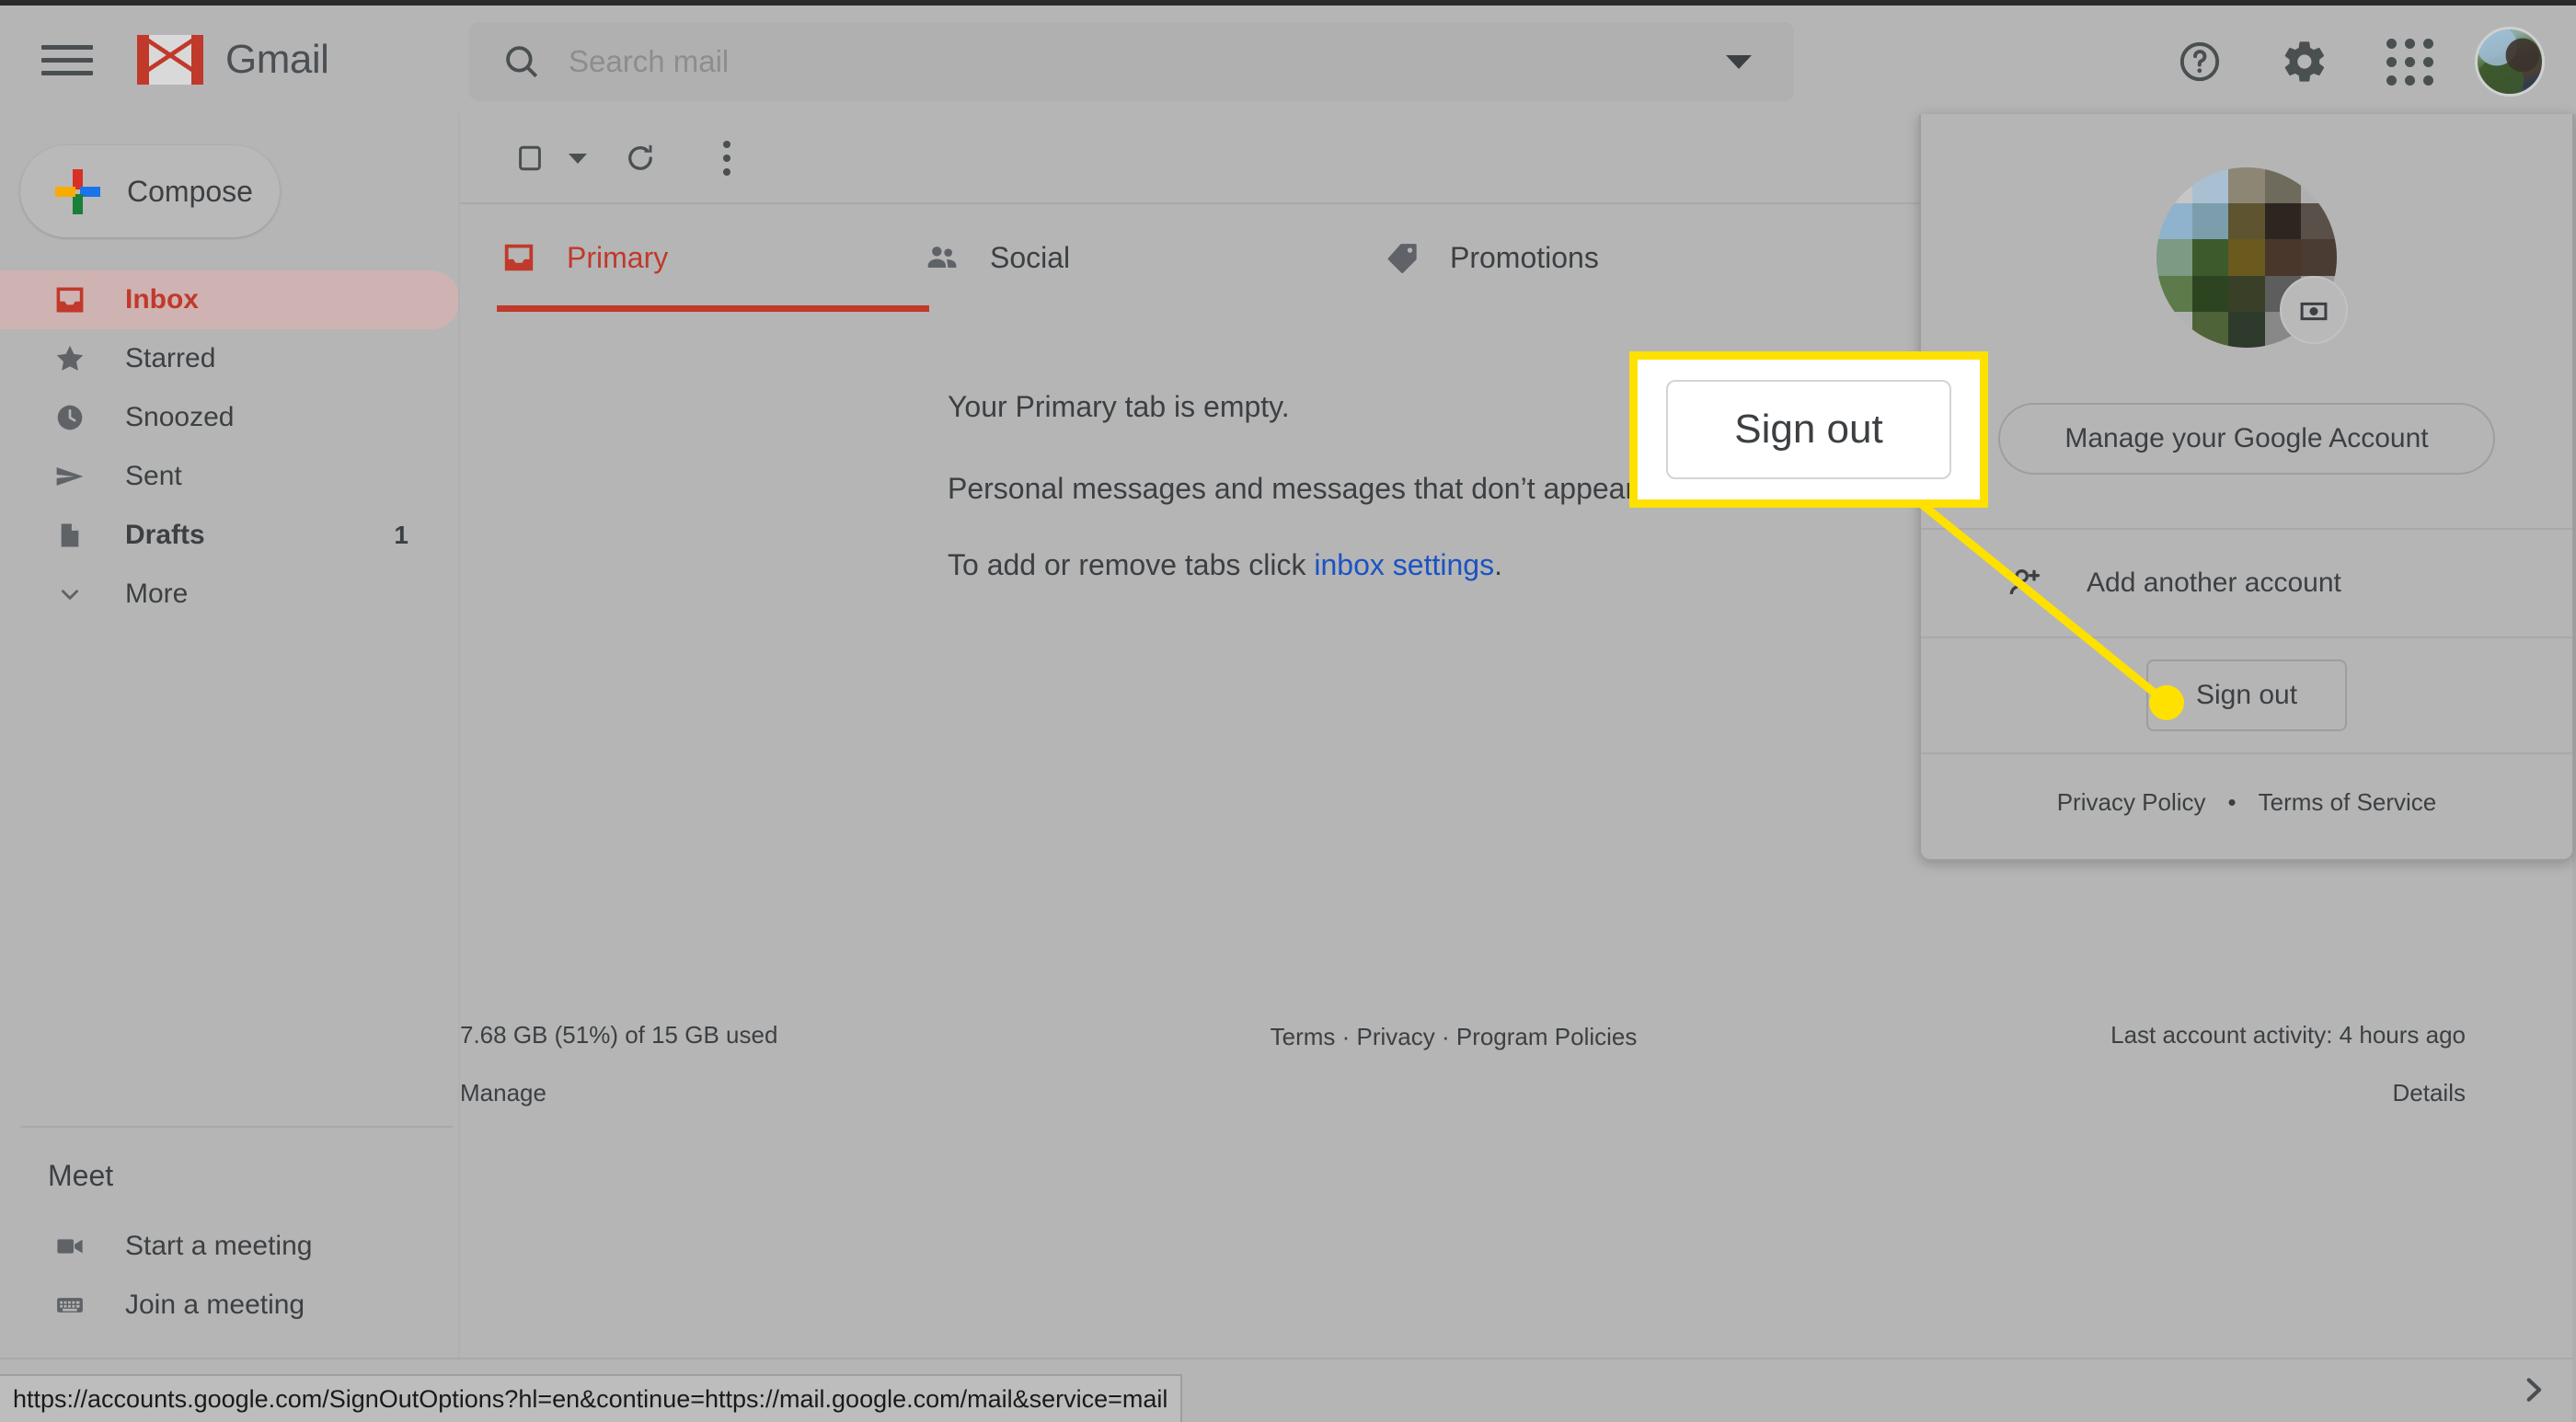 This screenshot has width=2576, height=1422. Describe the element at coordinates (70, 417) in the screenshot. I see `clock-icon` at that location.